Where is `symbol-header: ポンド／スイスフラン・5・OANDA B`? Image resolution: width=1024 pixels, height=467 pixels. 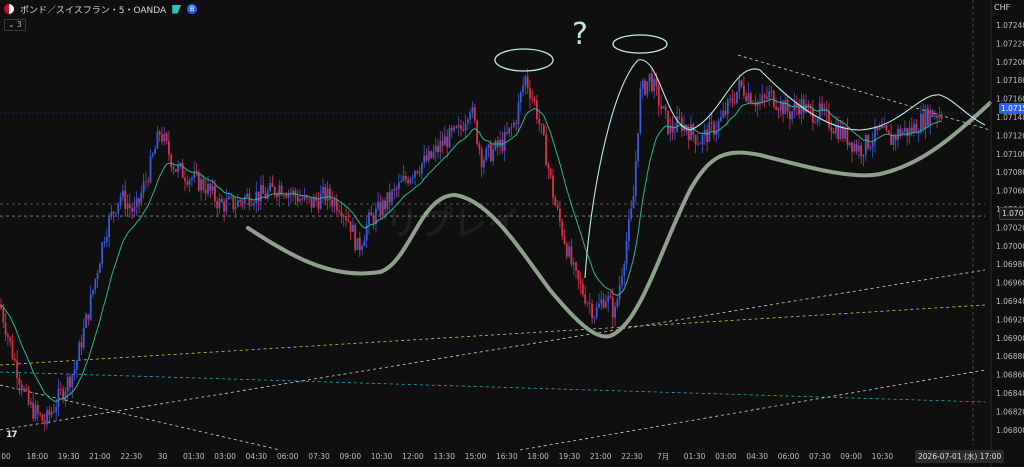 symbol-header: ポンド／スイスフラン・5・OANDA B is located at coordinates (101, 9).